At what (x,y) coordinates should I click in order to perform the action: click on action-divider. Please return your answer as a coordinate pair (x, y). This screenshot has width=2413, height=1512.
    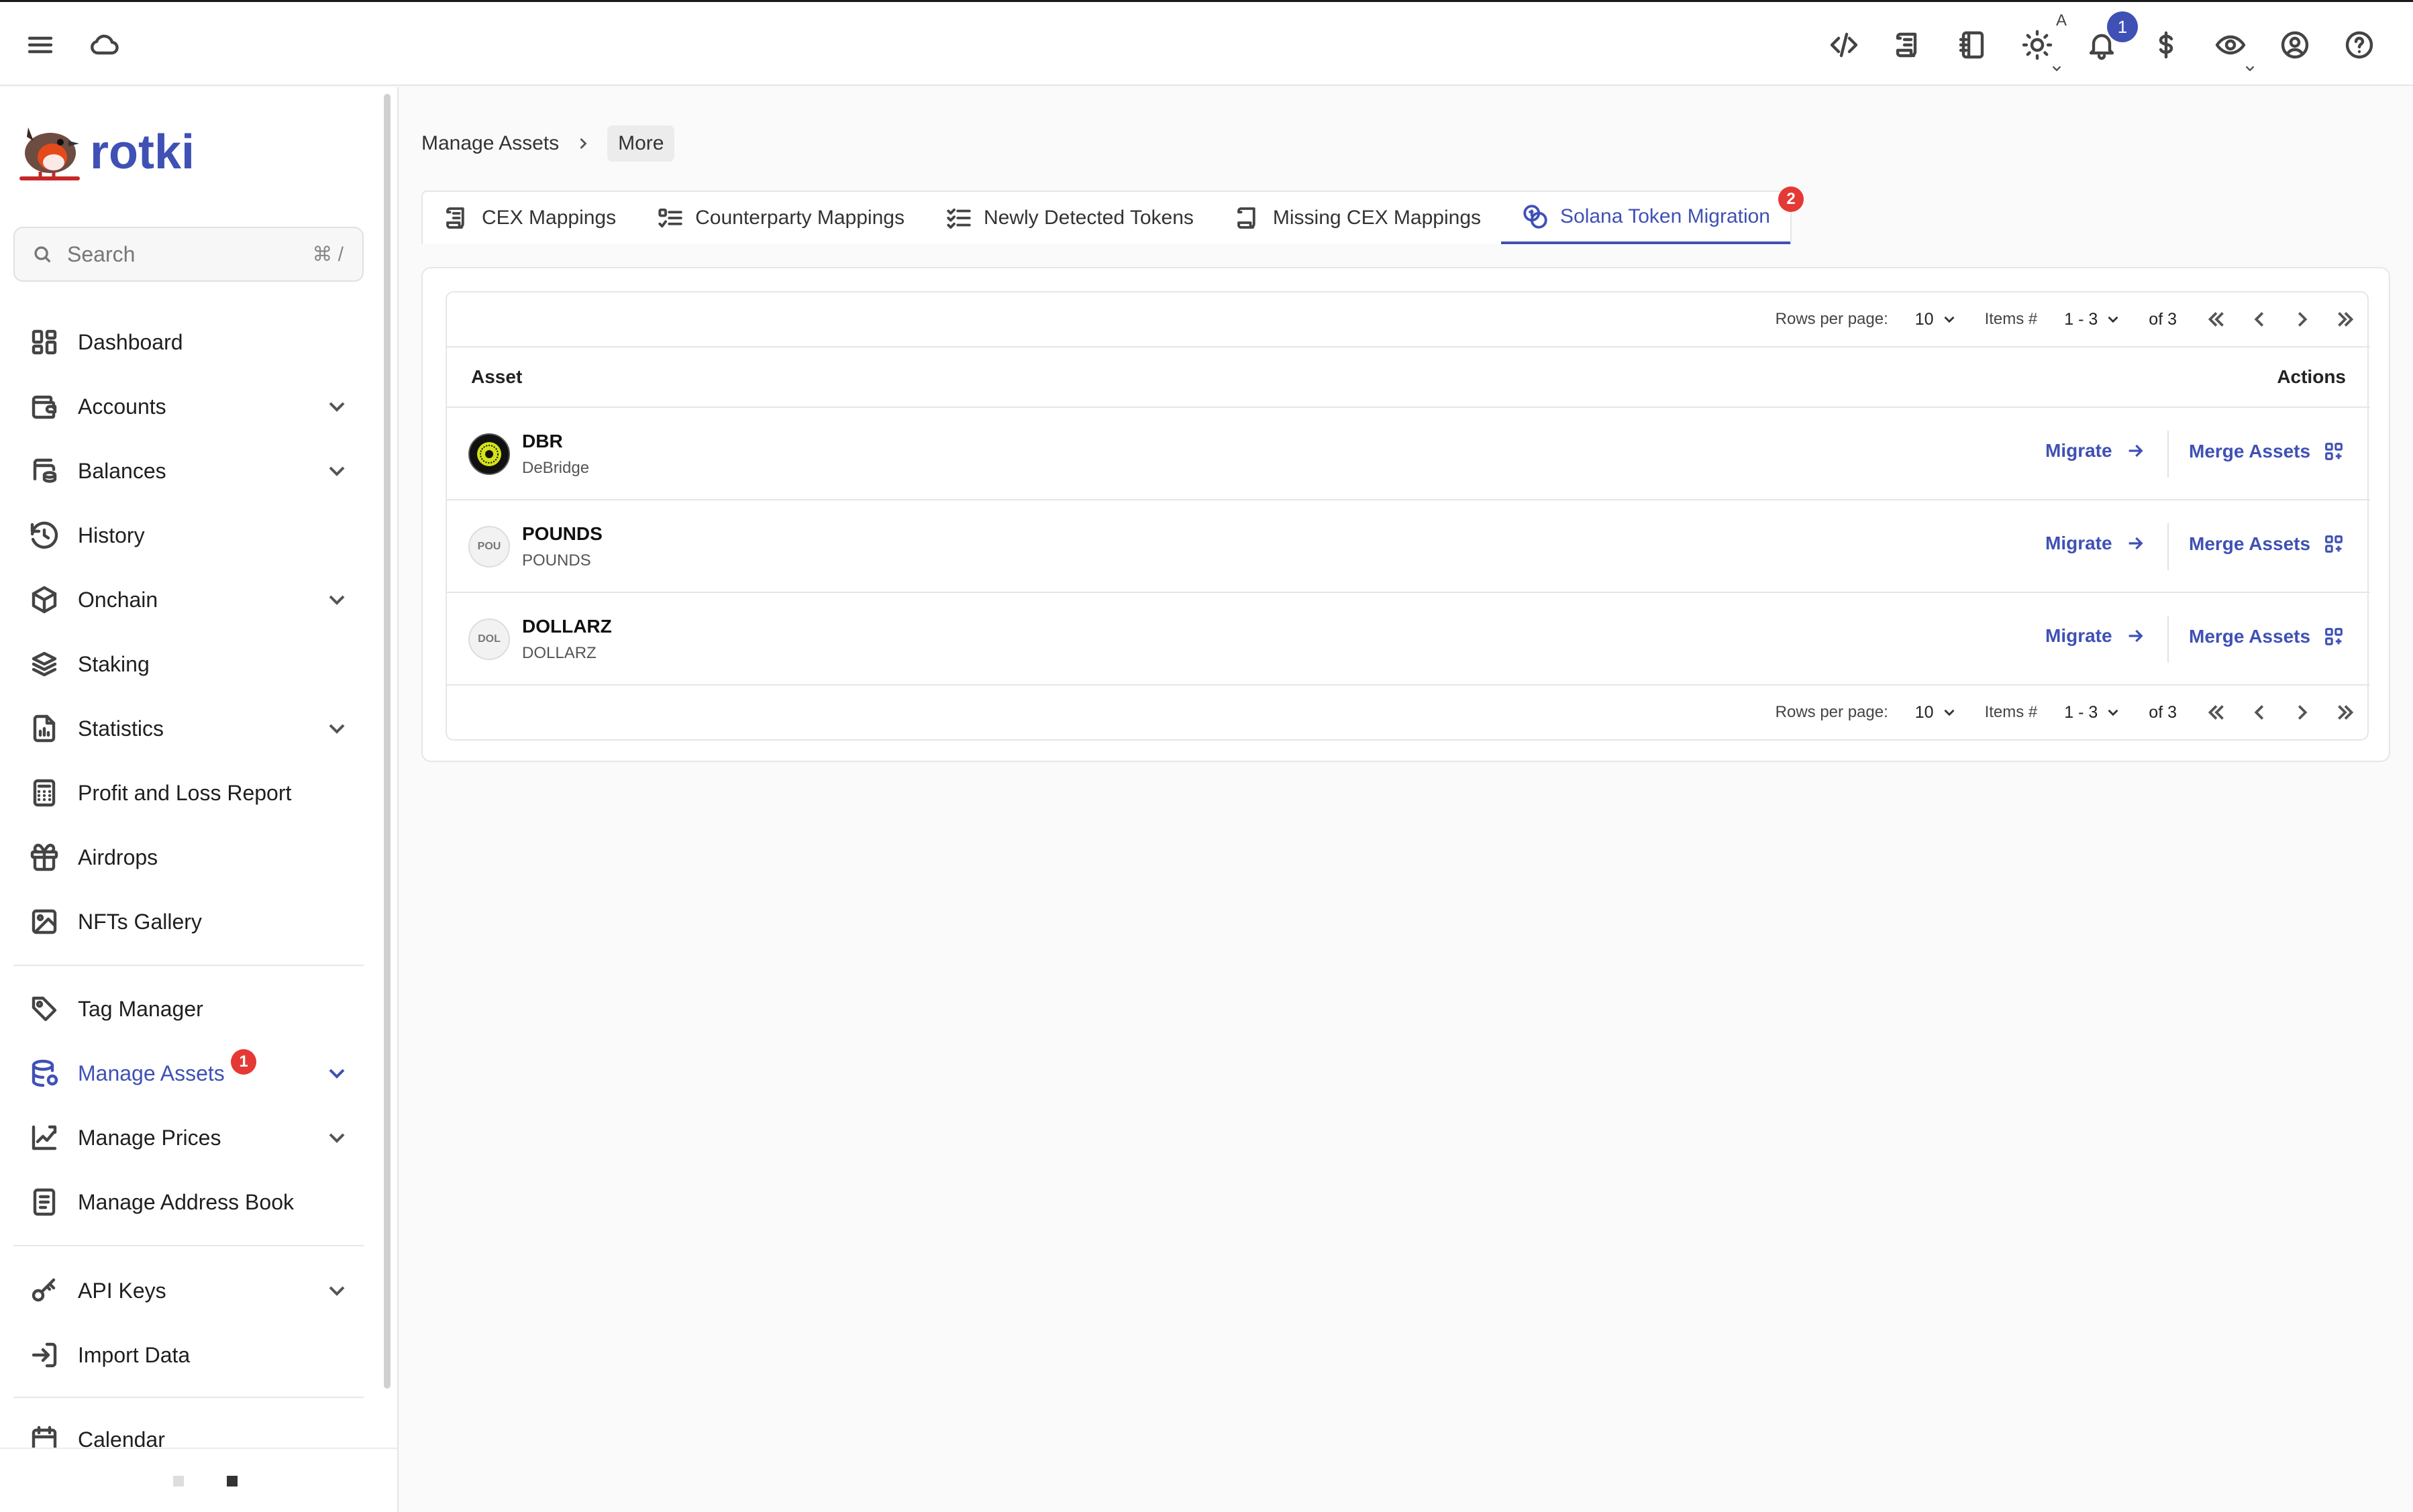
    Looking at the image, I should click on (2168, 546).